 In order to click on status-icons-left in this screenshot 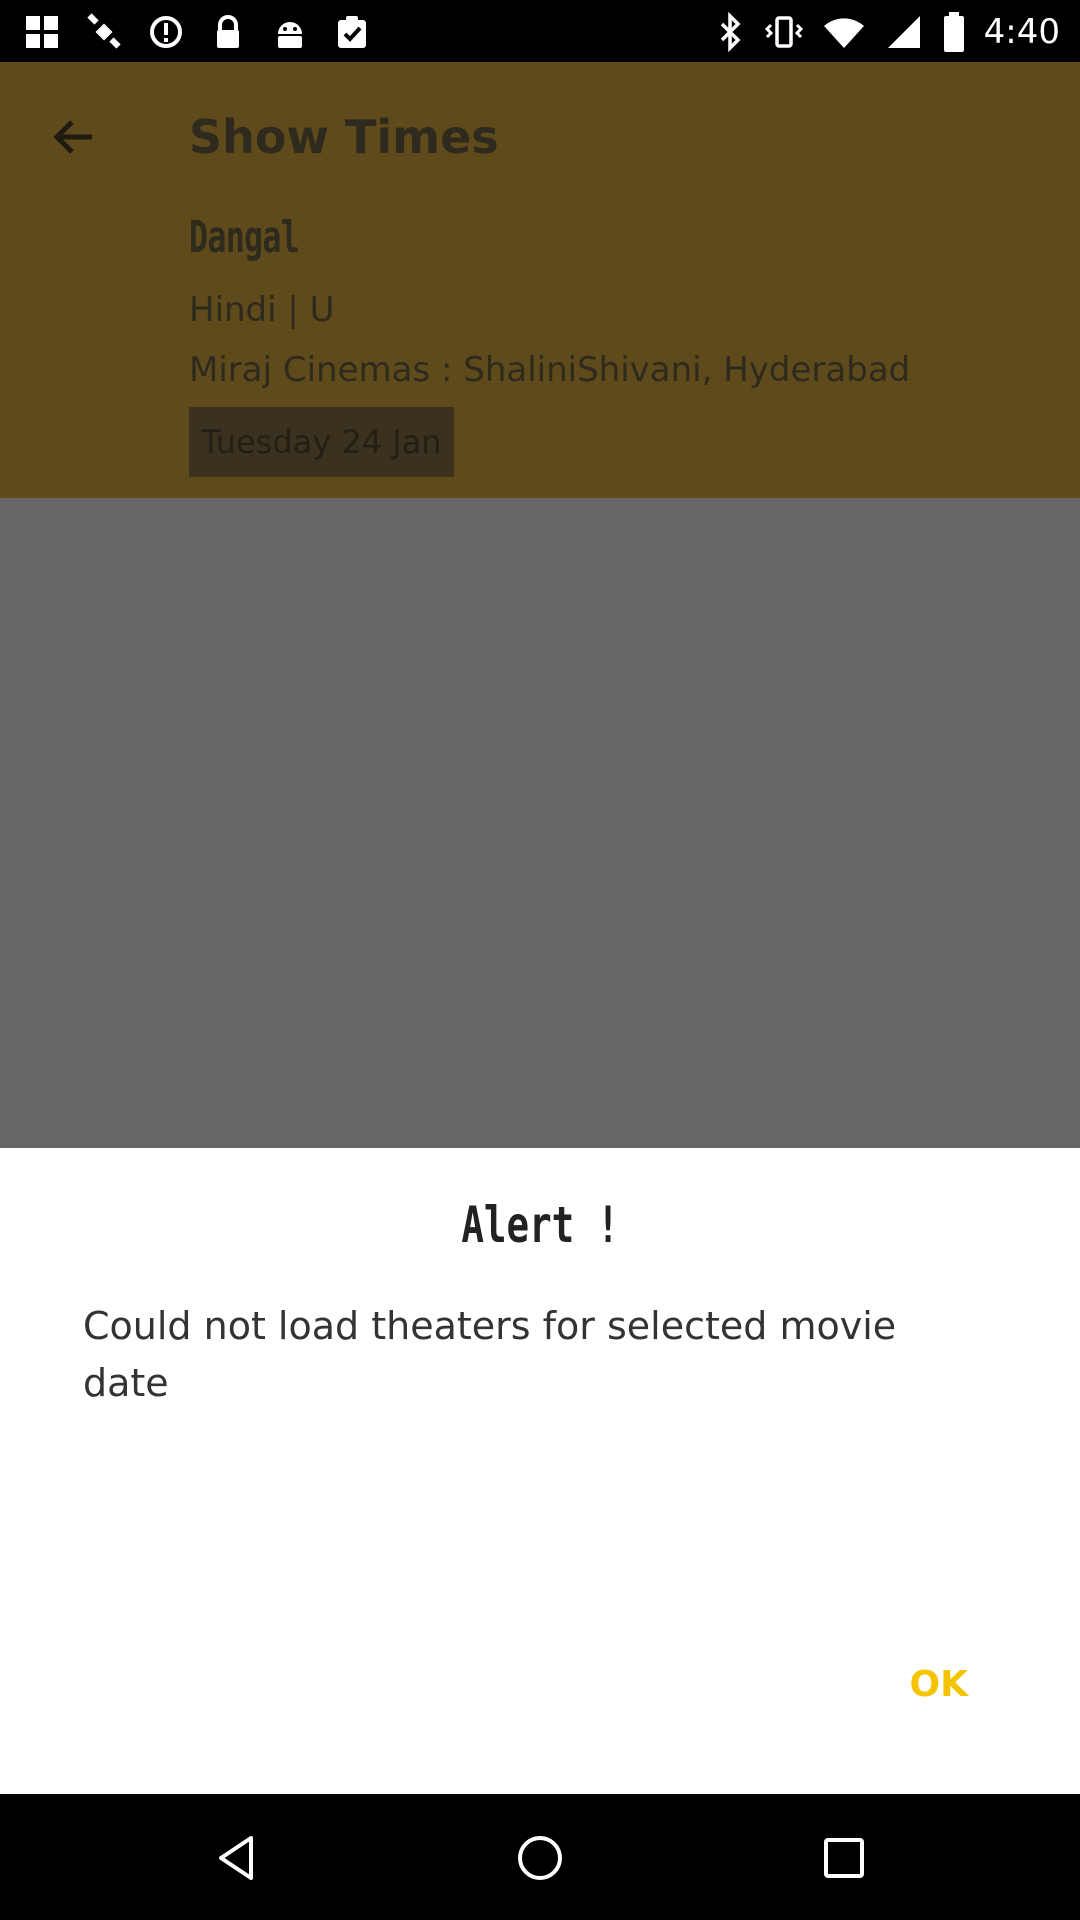, I will do `click(197, 32)`.